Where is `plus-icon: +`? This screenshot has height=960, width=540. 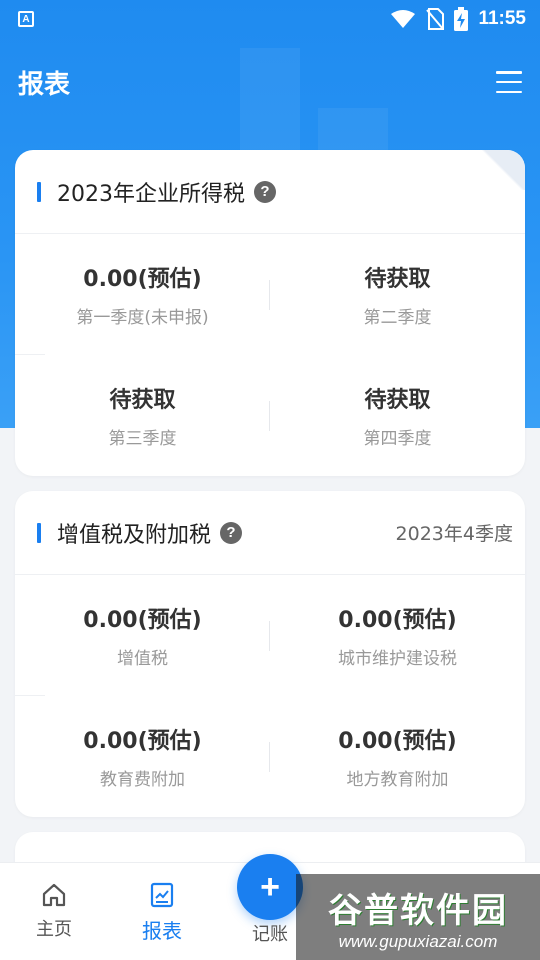
plus-icon: + is located at coordinates (270, 887).